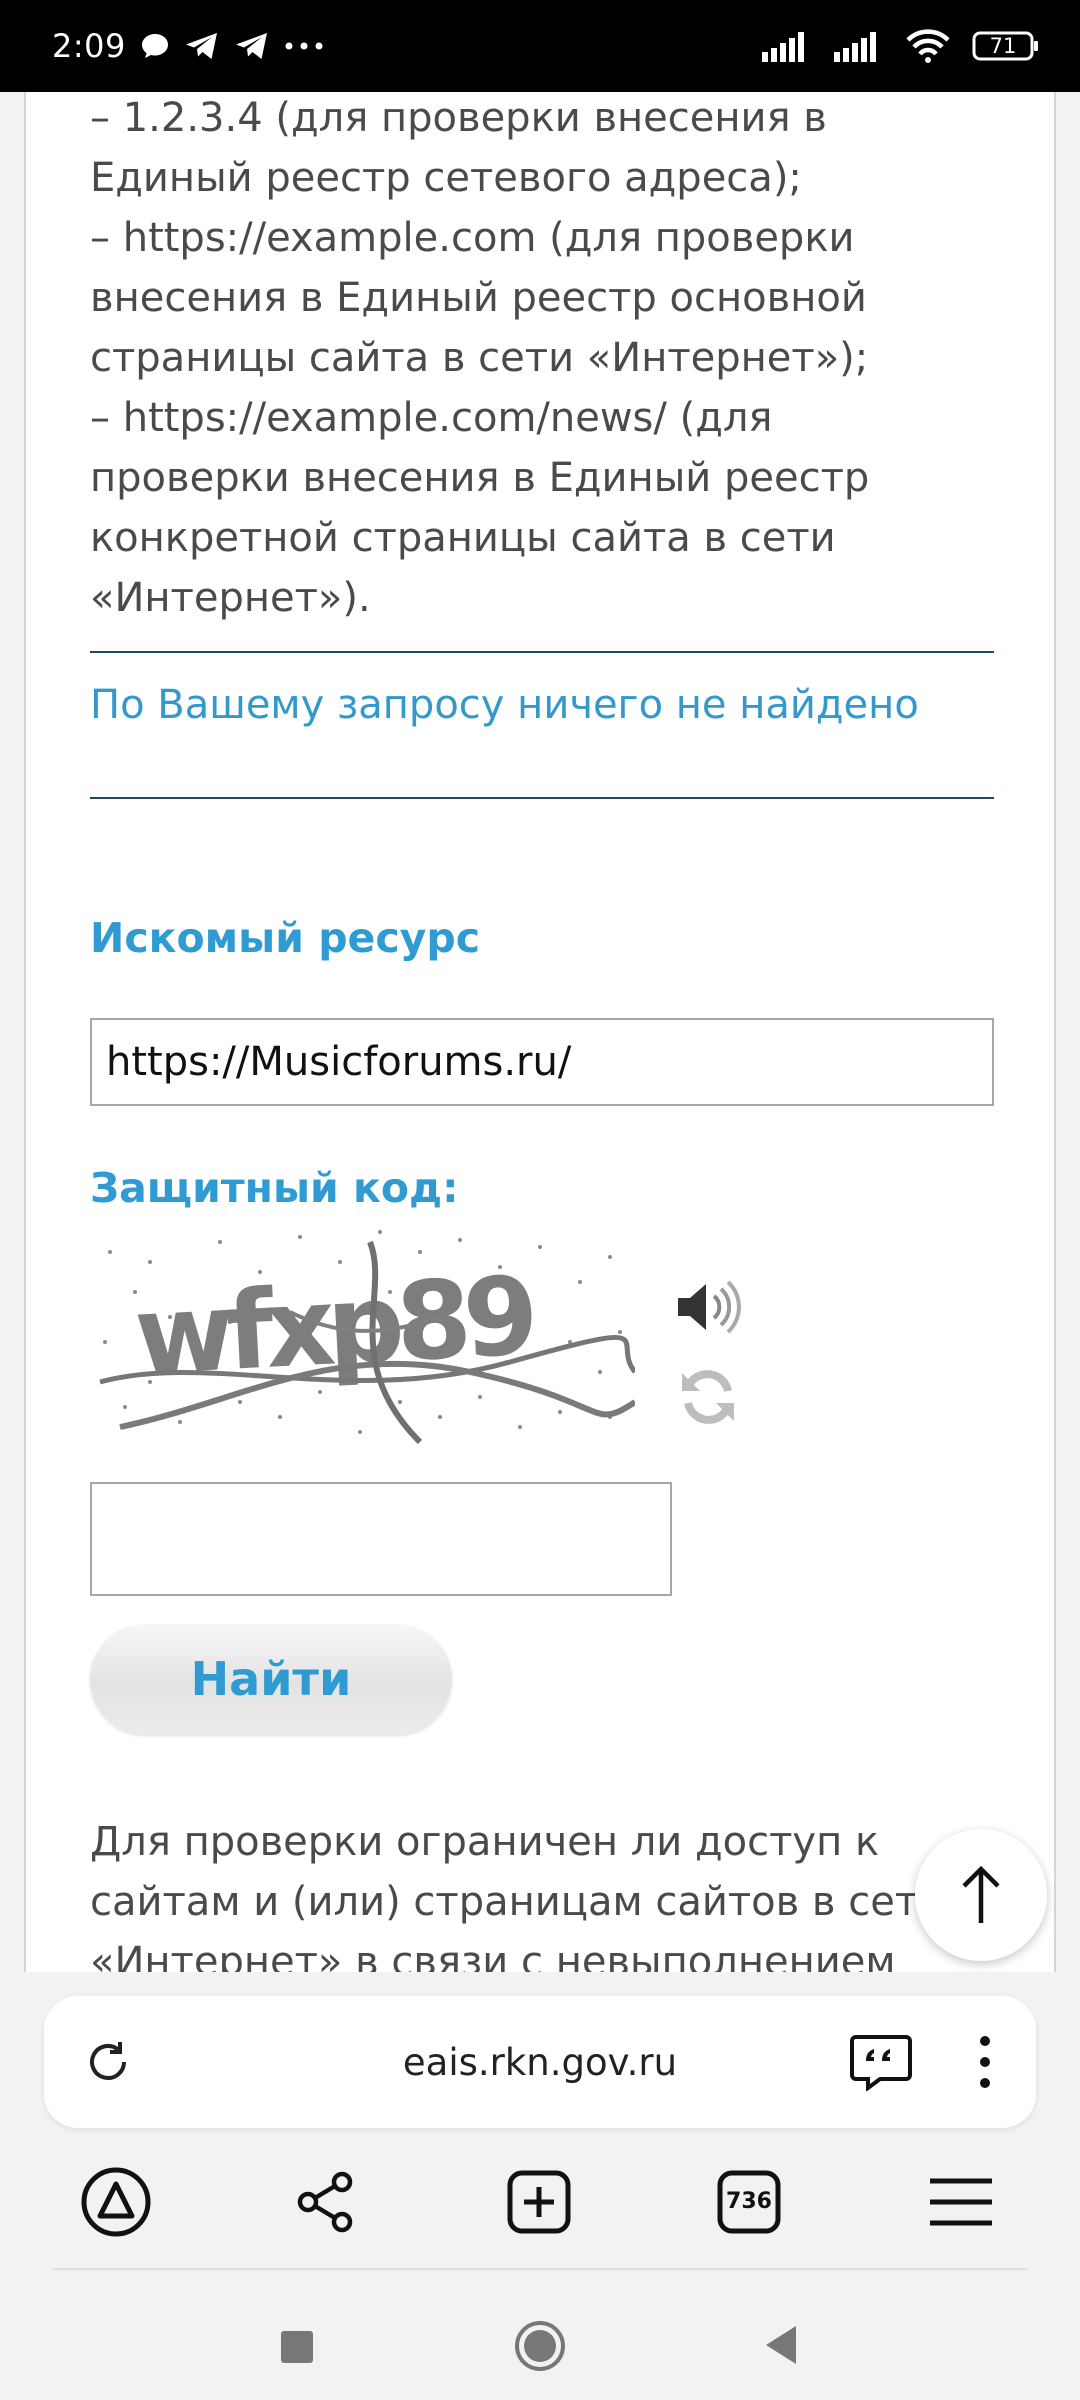  I want to click on refresh-icon, so click(708, 1397).